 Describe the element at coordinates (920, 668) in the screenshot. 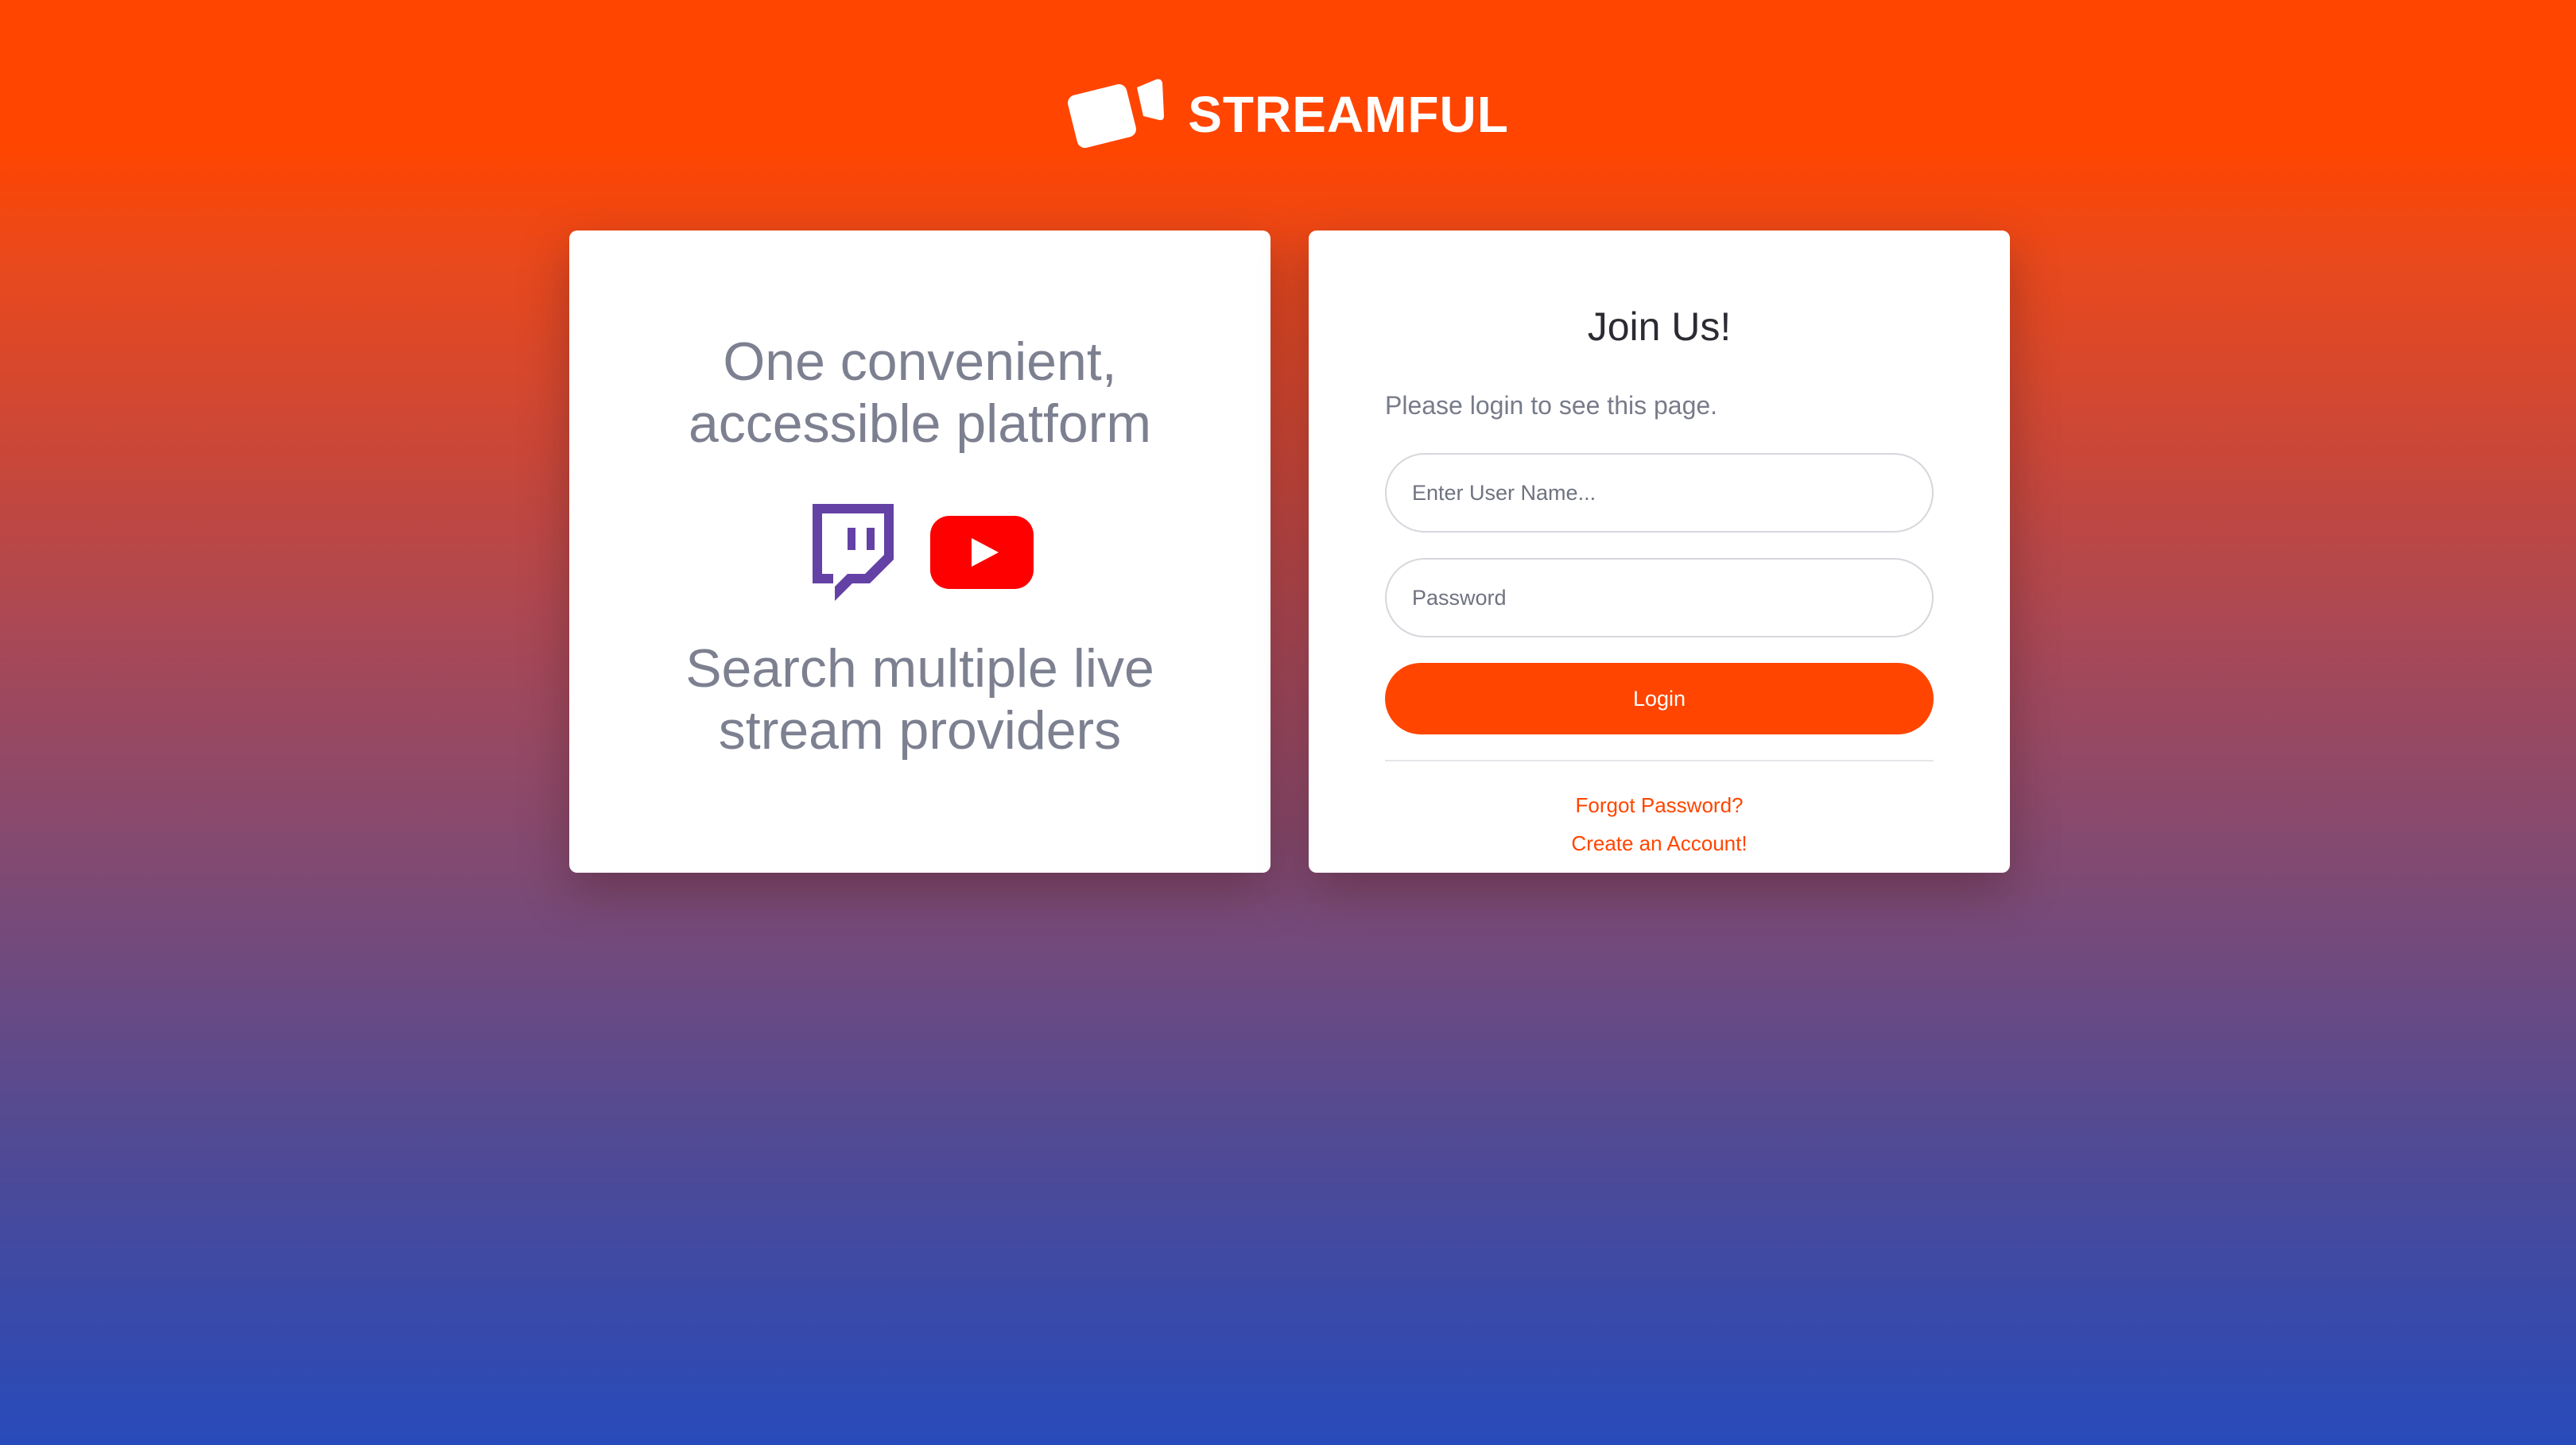

I see `promo-tagline-line: Search multiple live` at that location.